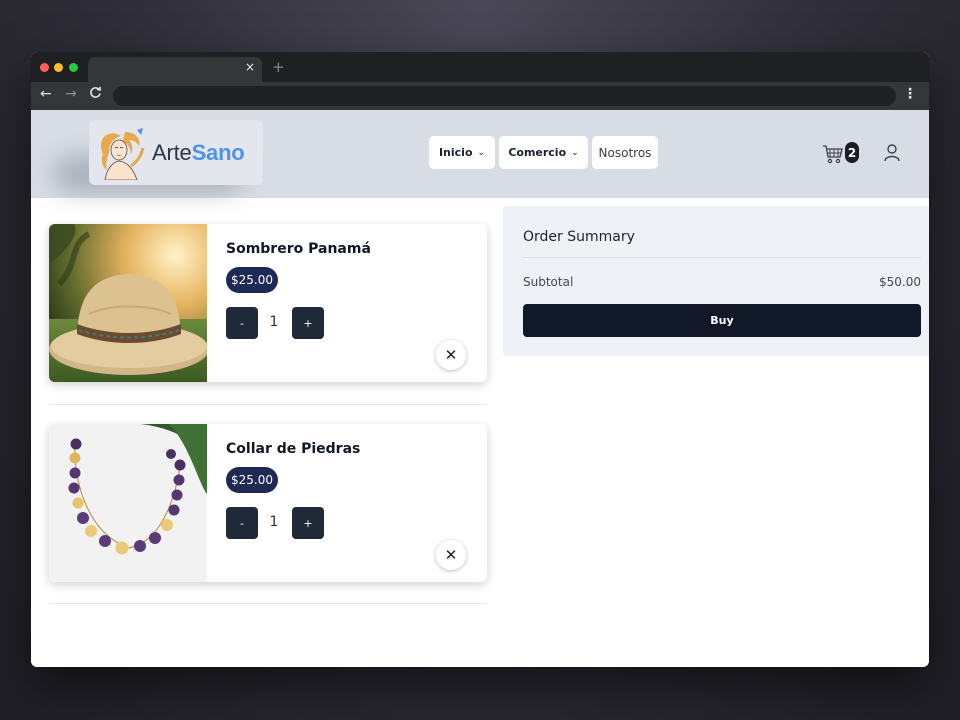  Describe the element at coordinates (73, 67) in the screenshot. I see `maximize-window-button` at that location.